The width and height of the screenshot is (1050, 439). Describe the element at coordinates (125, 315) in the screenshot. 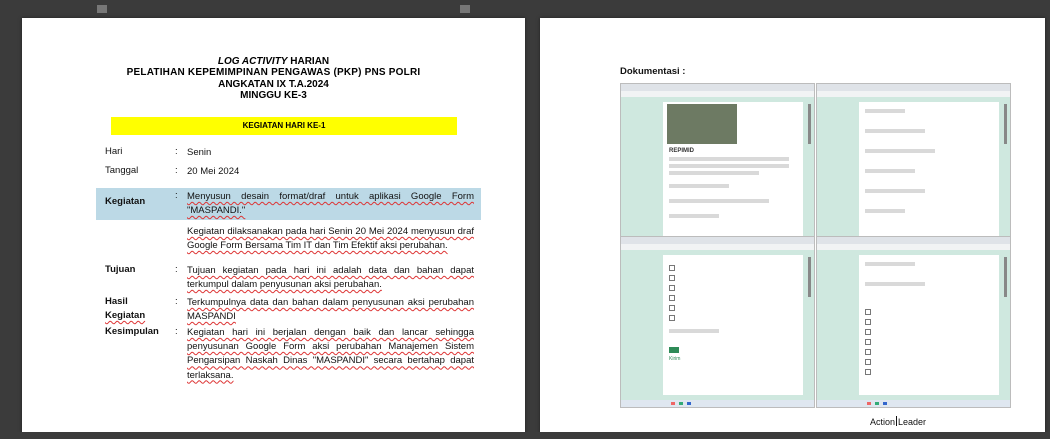

I see `label-hasil-kegiatan: Kegiatan` at that location.